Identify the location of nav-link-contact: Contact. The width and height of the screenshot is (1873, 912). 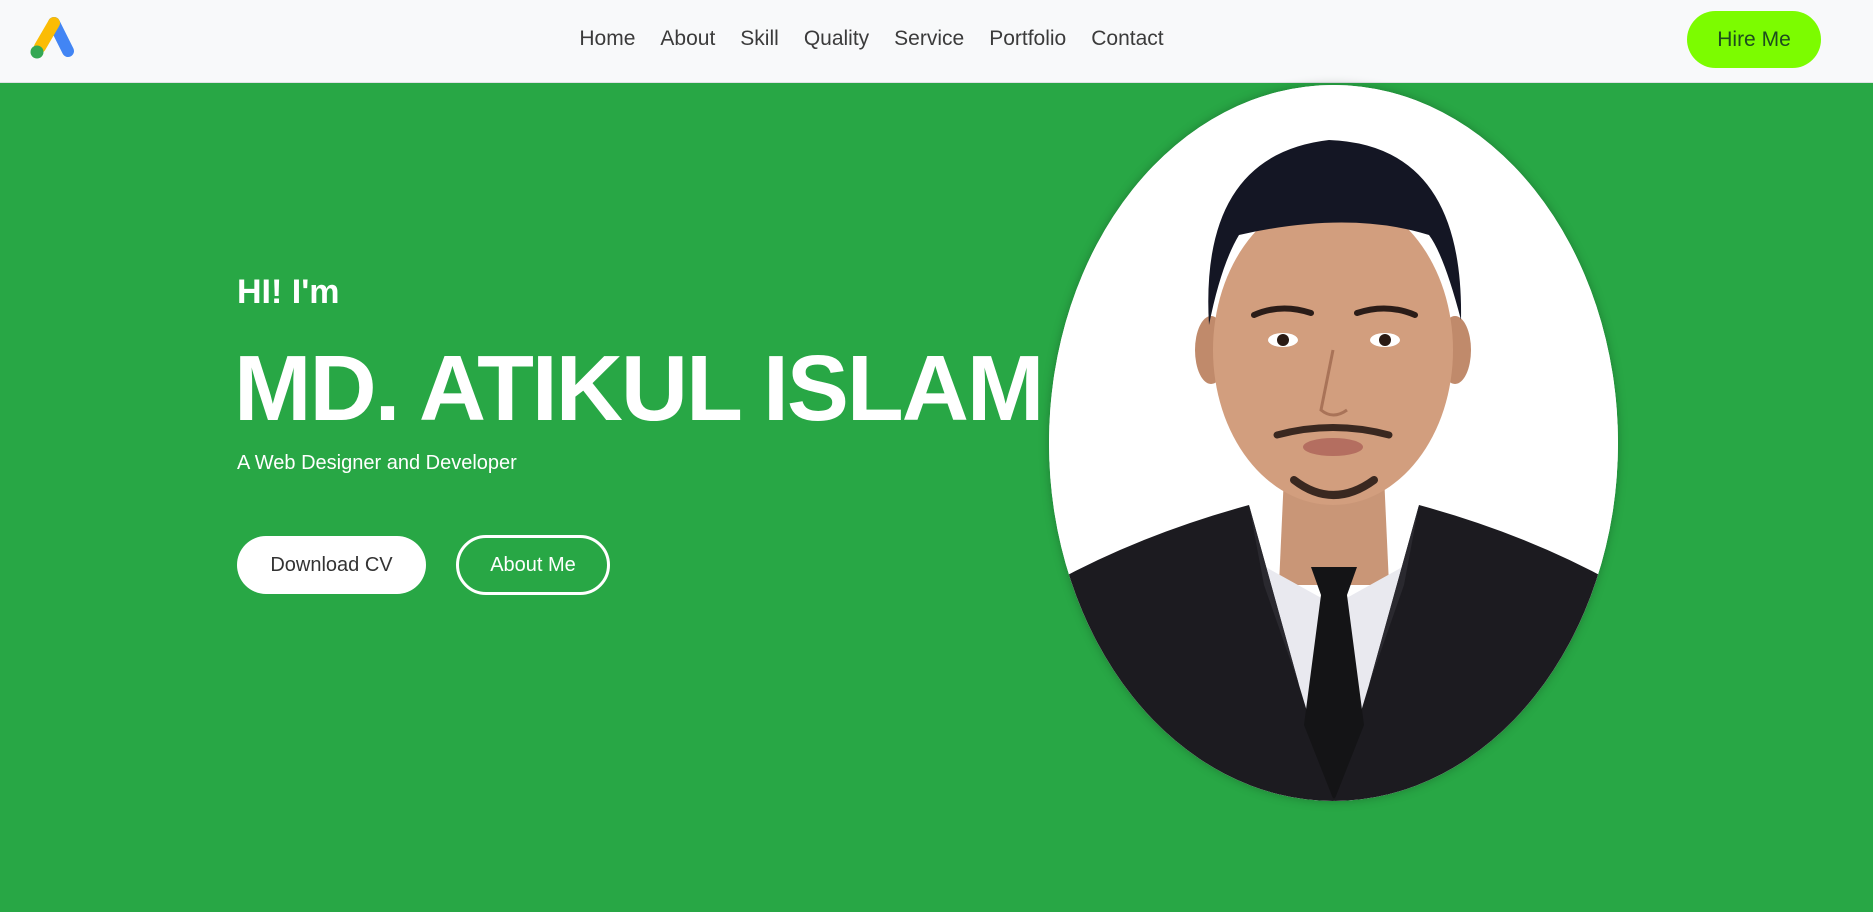
(1127, 39).